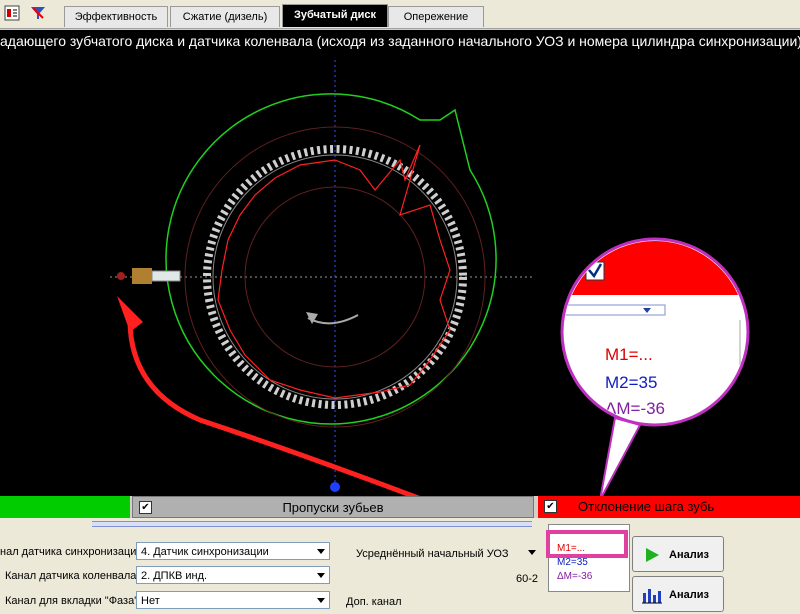  Describe the element at coordinates (652, 596) in the screenshot. I see `chart-icon` at that location.